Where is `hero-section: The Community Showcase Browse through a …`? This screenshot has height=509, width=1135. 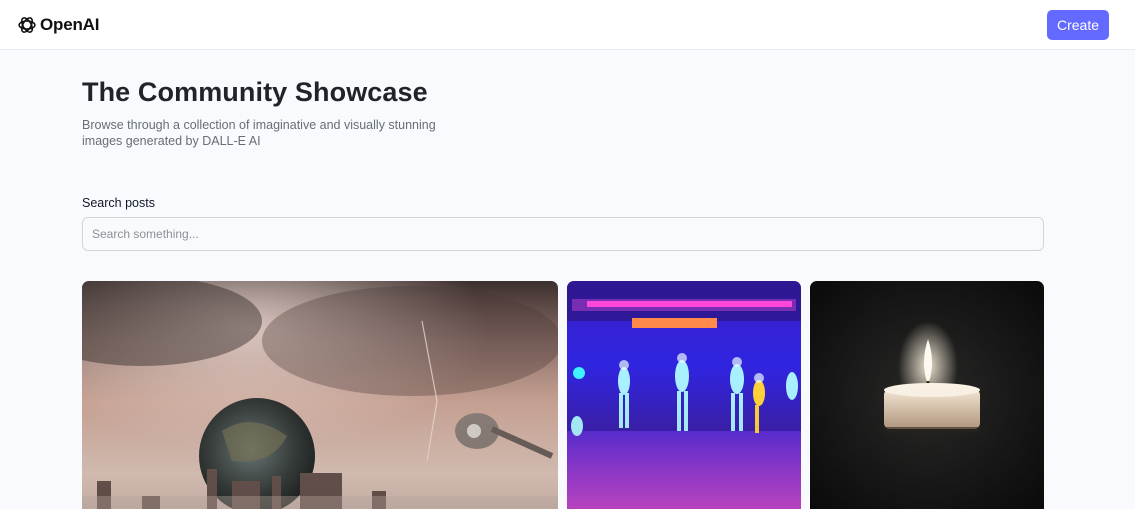
hero-section: The Community Showcase Browse through a … is located at coordinates (292, 112).